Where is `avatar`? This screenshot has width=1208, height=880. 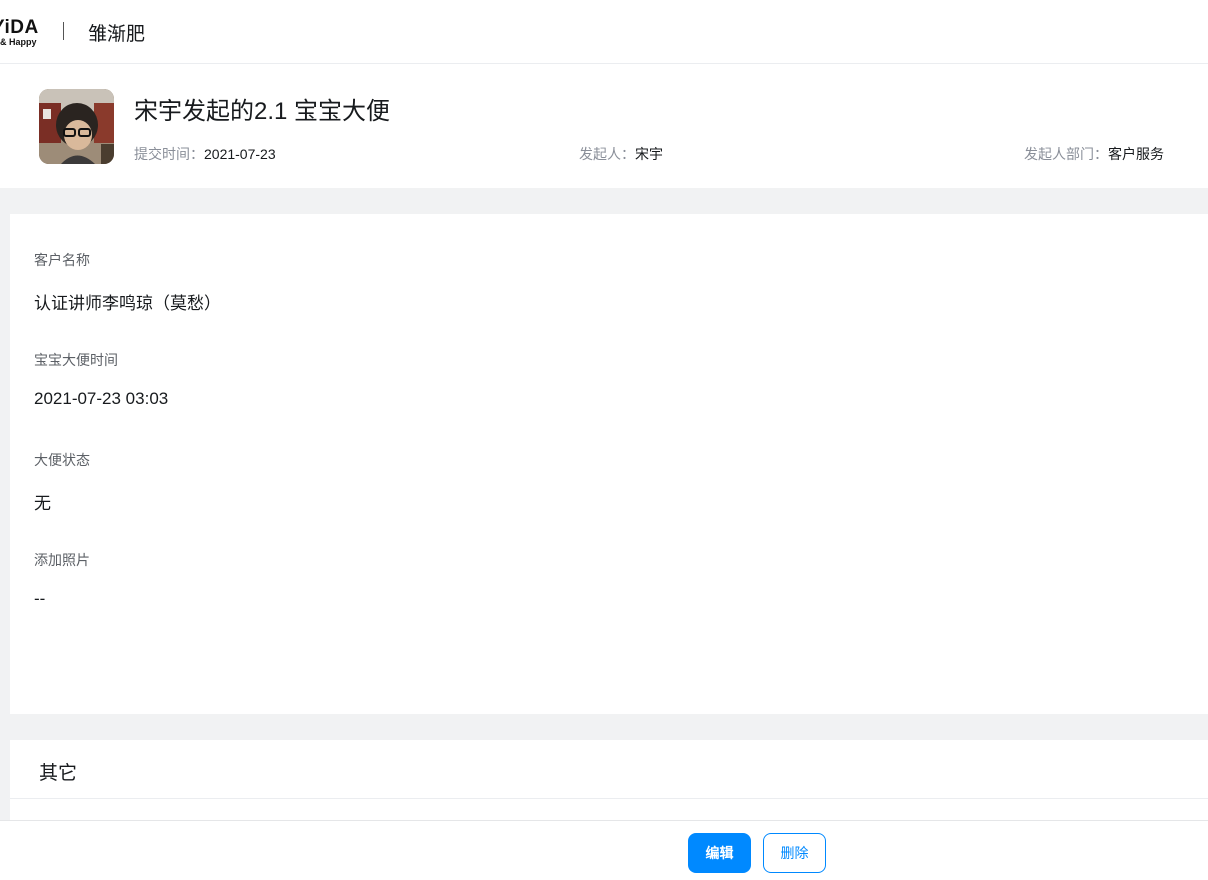 avatar is located at coordinates (76, 126).